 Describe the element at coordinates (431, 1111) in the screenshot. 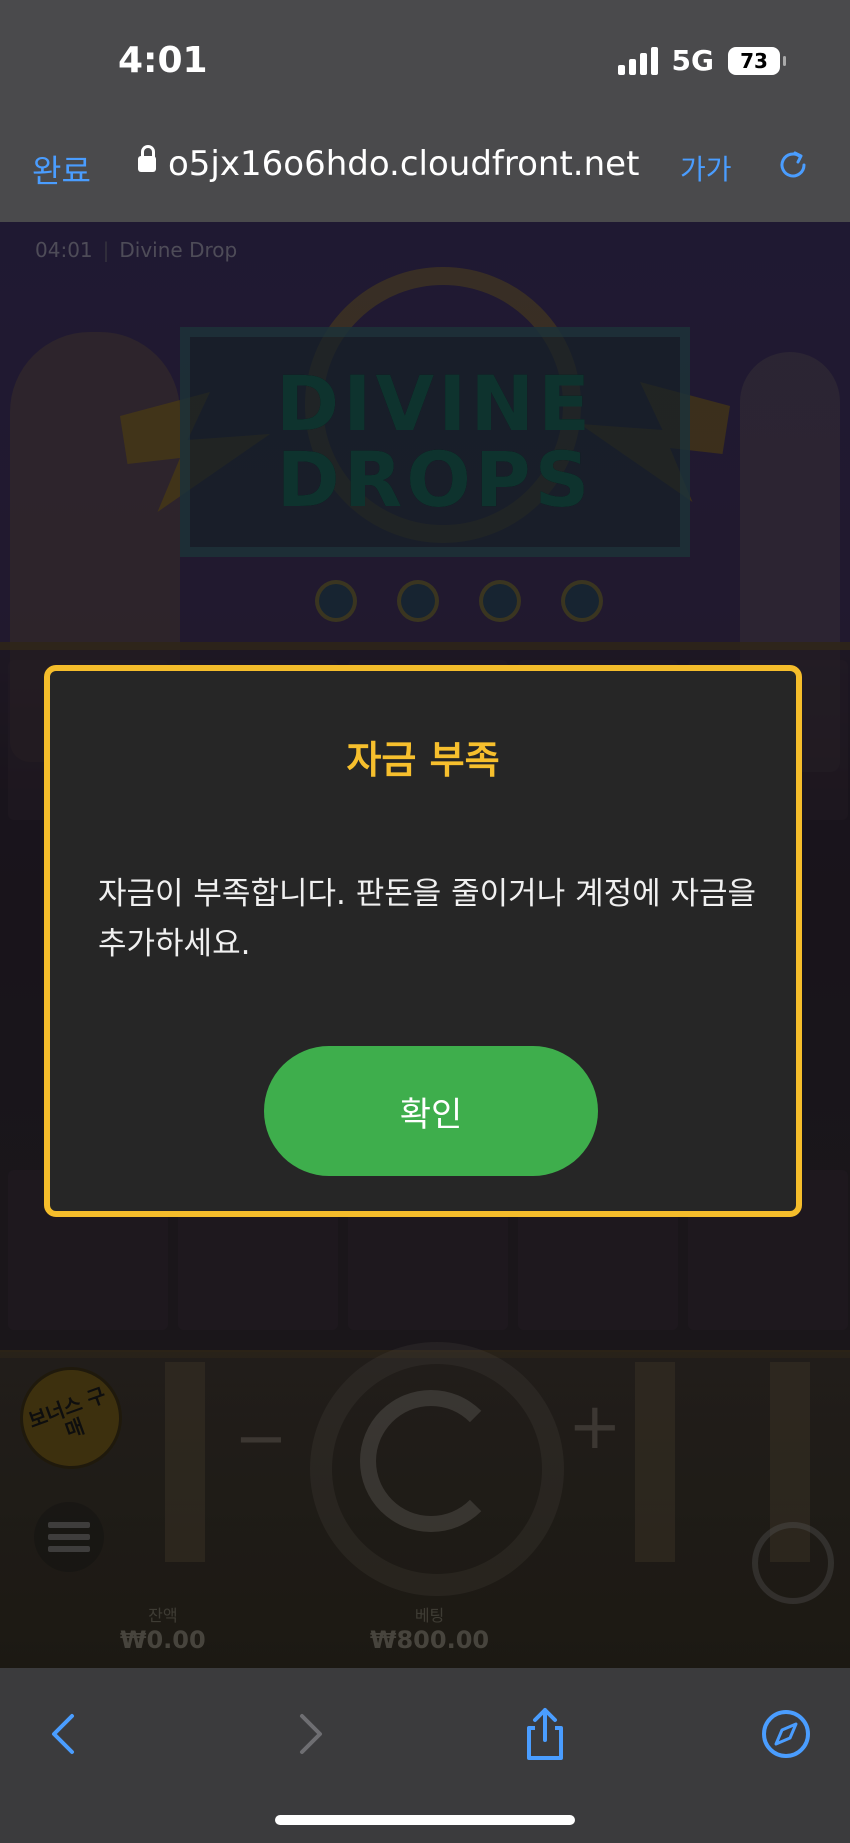

I see `confirm-button: 확인` at that location.